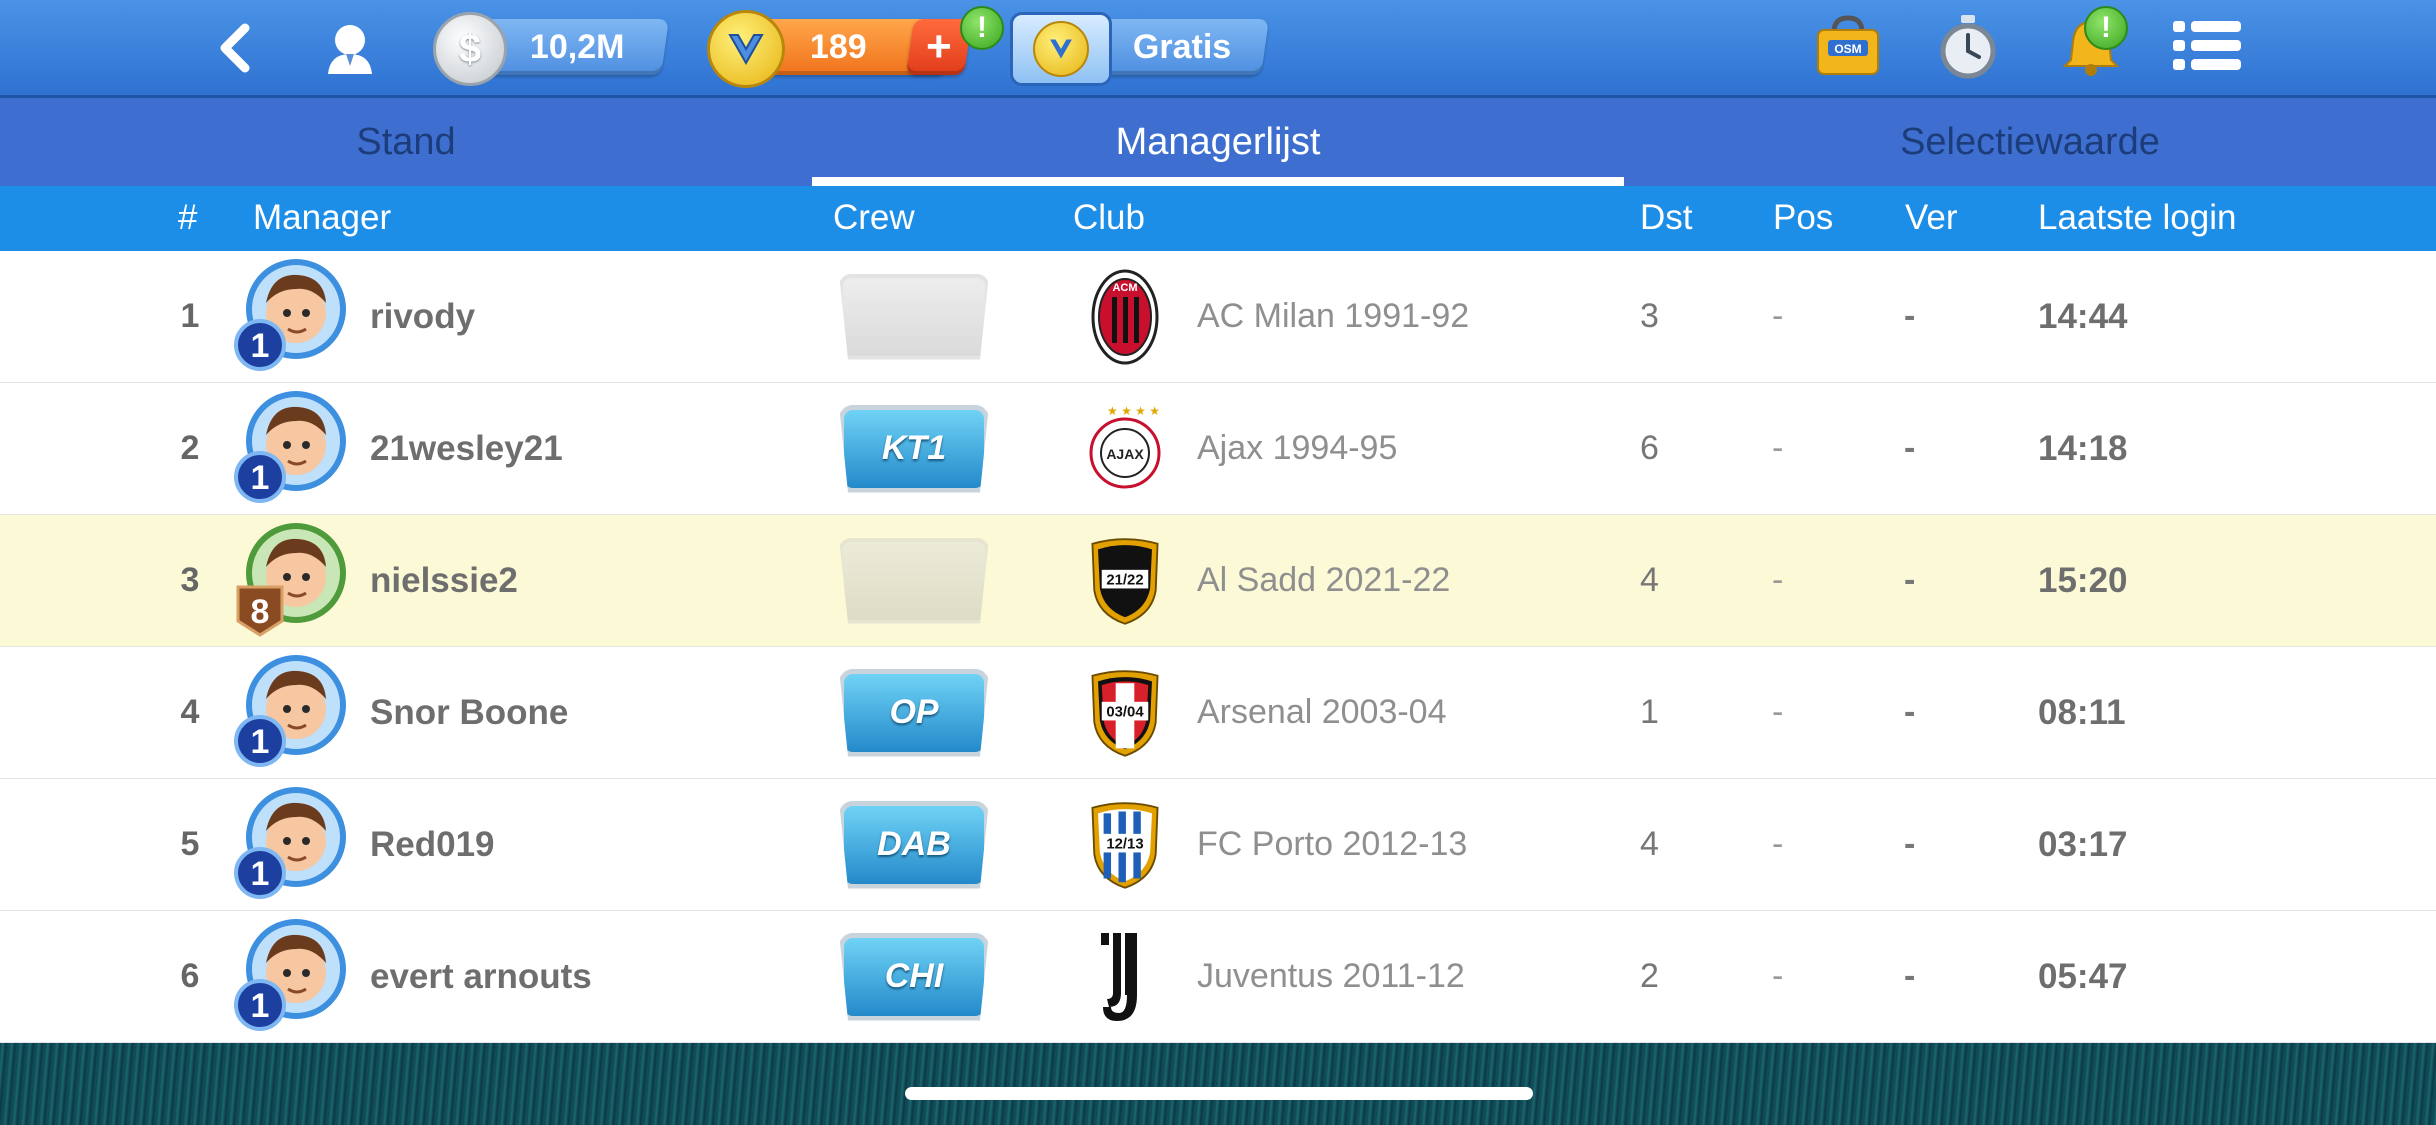  I want to click on club-logo-text: AJAX, so click(1125, 454).